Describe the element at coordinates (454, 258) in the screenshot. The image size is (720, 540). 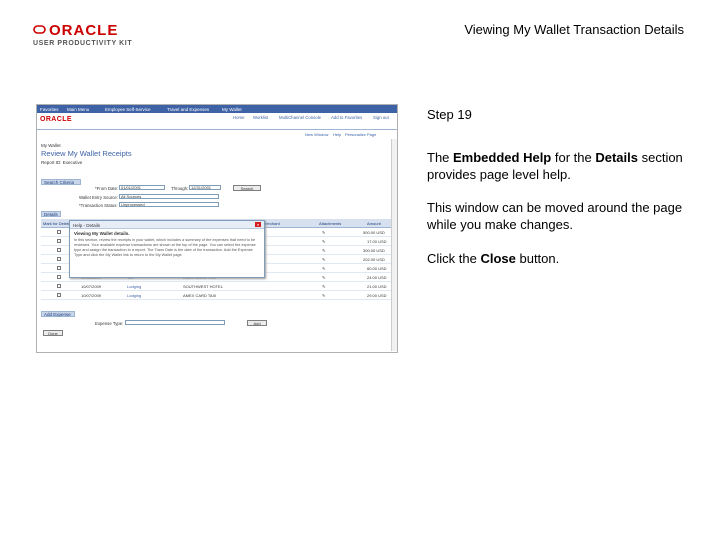
I see `p3-text-a: Click the` at that location.